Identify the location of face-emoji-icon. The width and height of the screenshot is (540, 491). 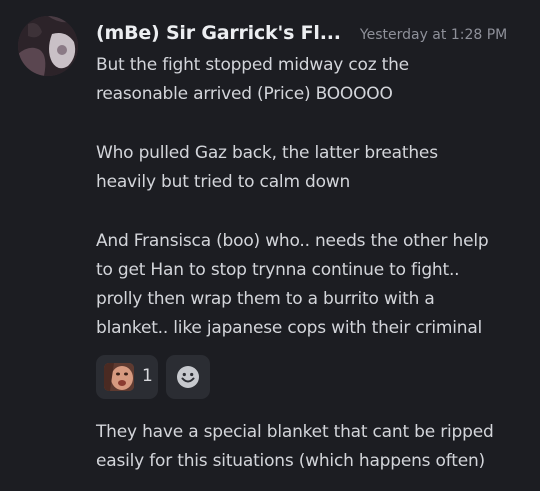
(119, 377).